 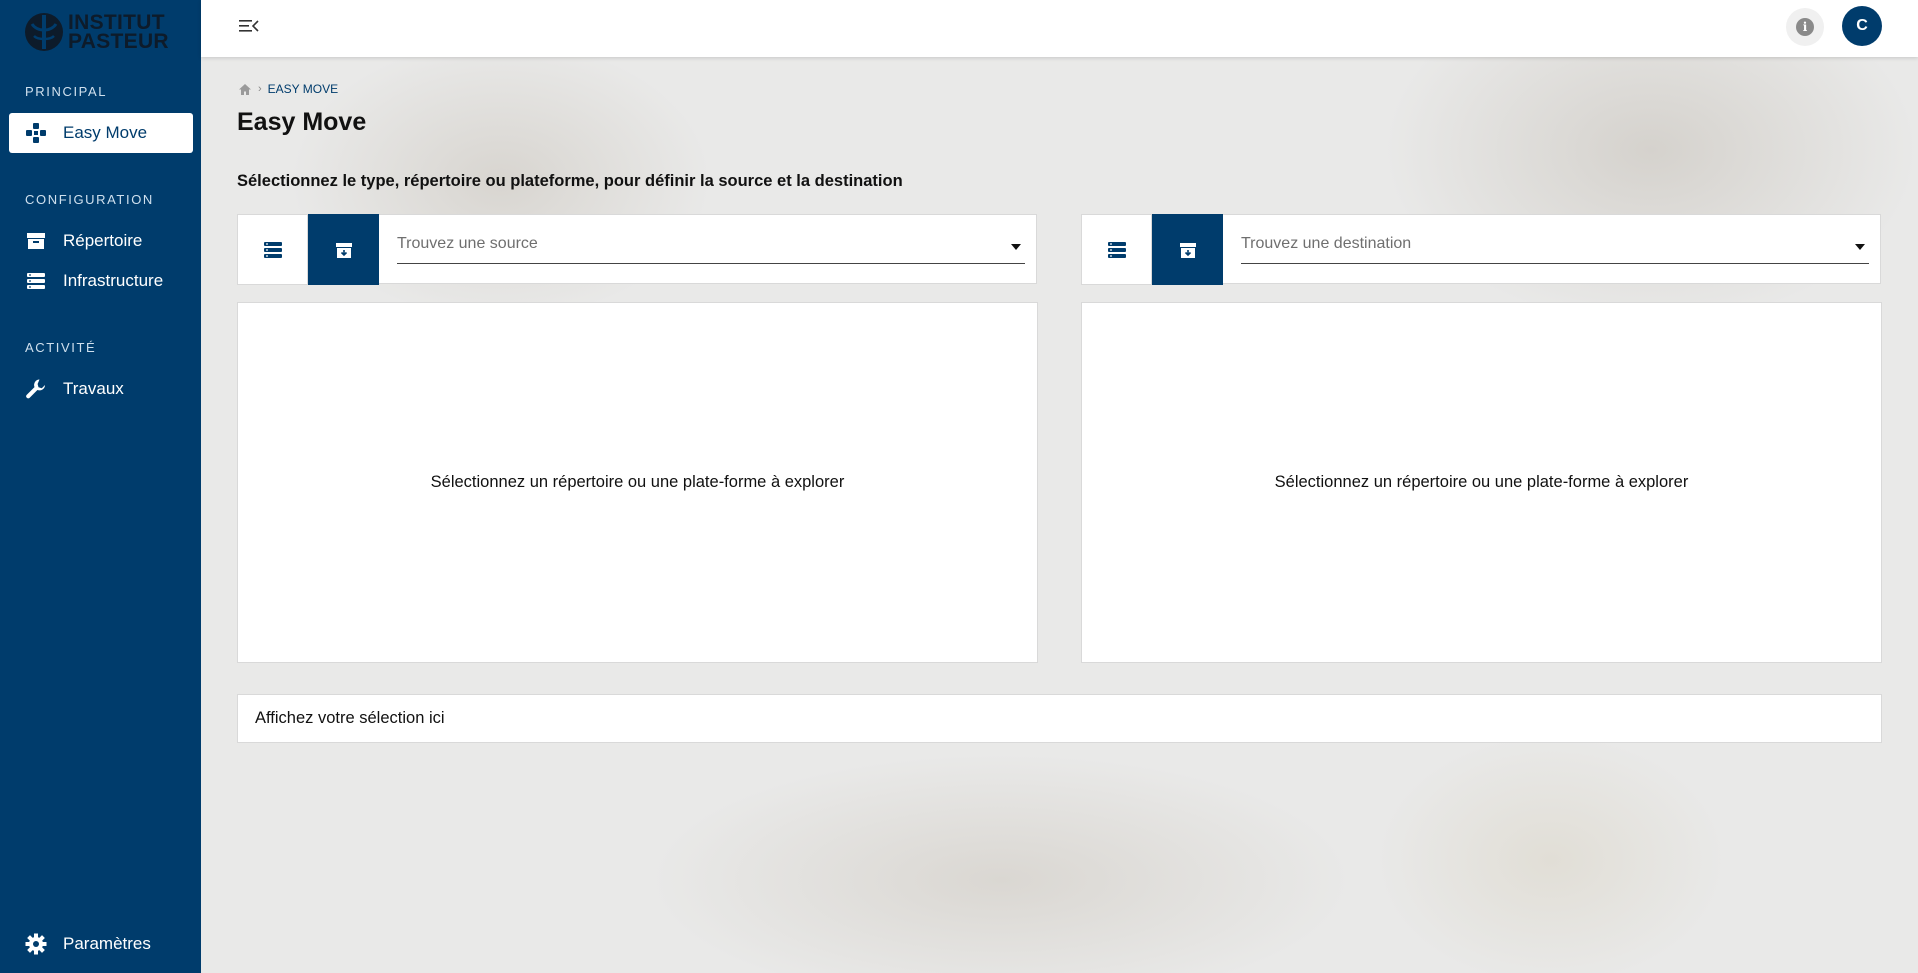 I want to click on sidebar-item-label: Répertoire, so click(x=103, y=240).